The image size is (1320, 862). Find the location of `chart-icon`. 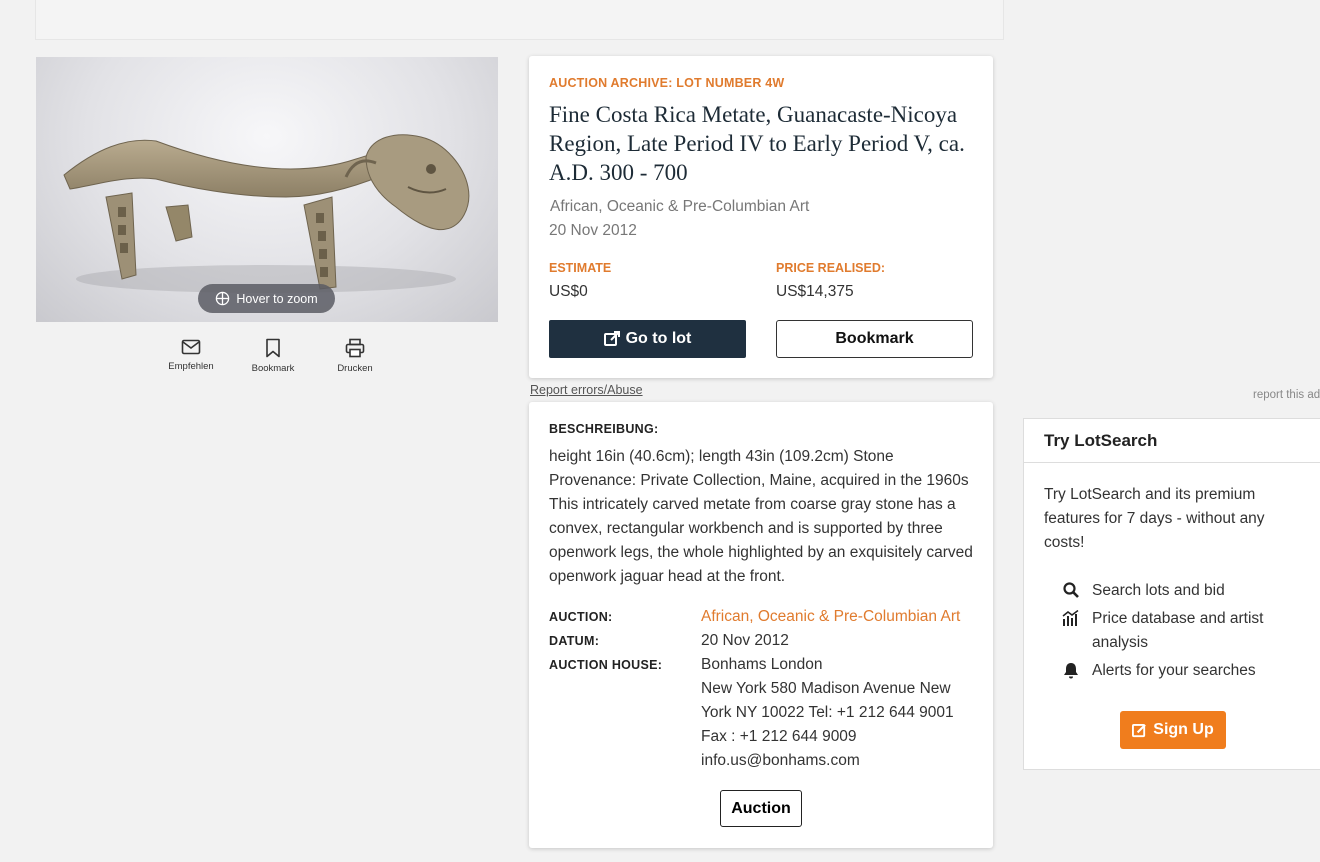

chart-icon is located at coordinates (1070, 618).